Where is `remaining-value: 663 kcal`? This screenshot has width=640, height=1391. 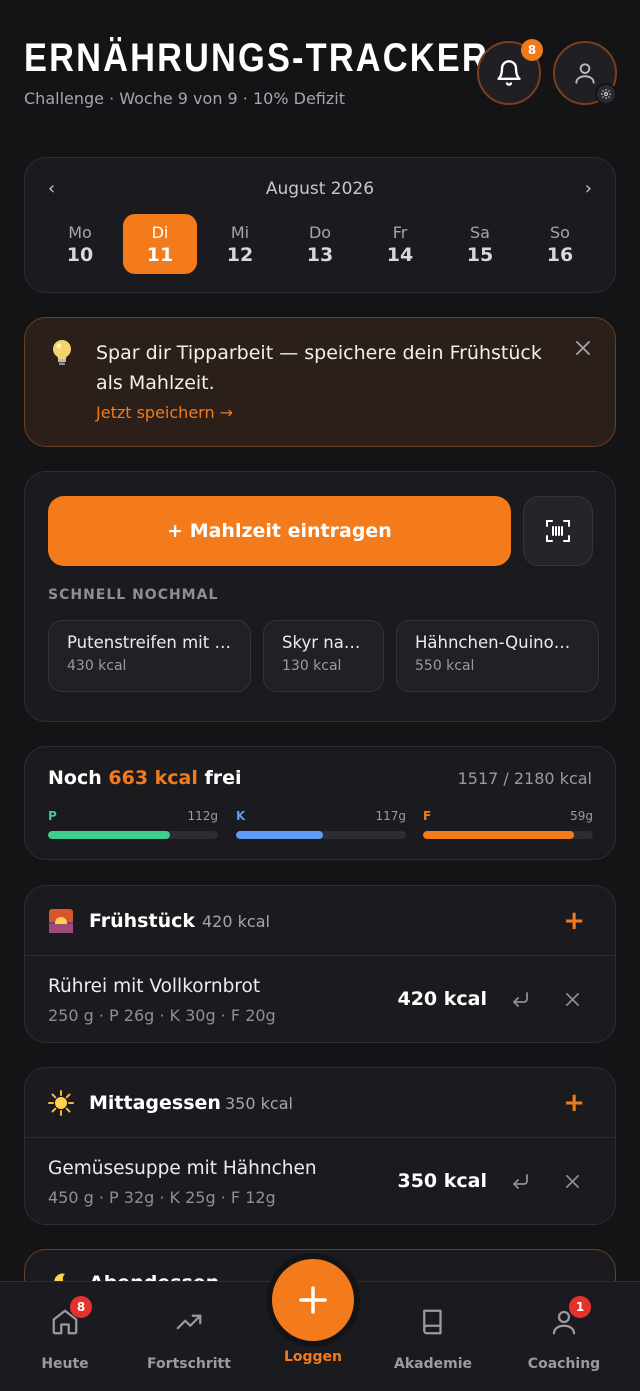 remaining-value: 663 kcal is located at coordinates (153, 778).